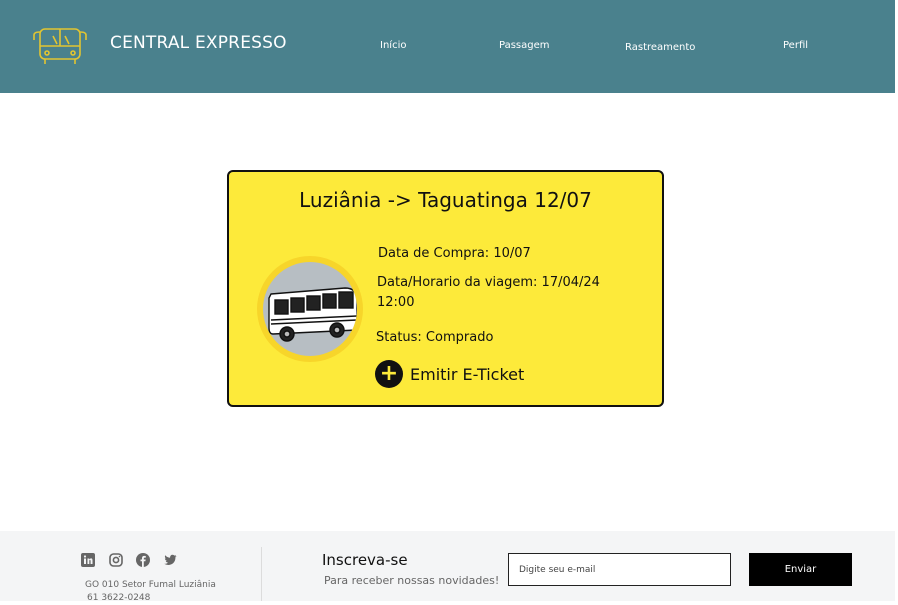 The height and width of the screenshot is (605, 898). What do you see at coordinates (467, 374) in the screenshot?
I see `emit-eticket-label: Emitir E-Ticket` at bounding box center [467, 374].